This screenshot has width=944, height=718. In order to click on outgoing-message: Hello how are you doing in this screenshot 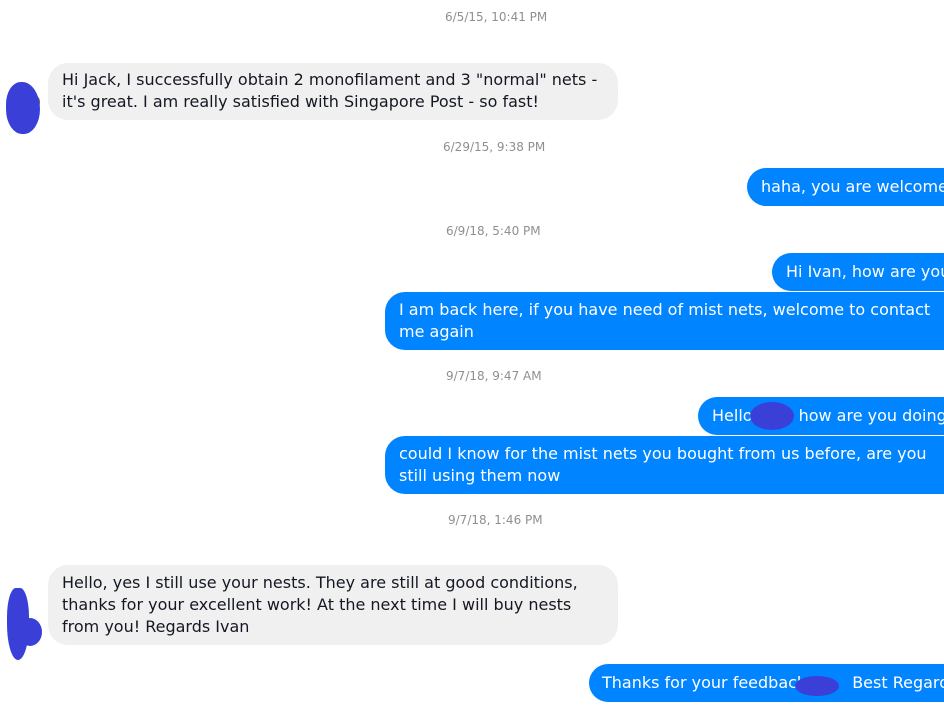, I will do `click(821, 416)`.